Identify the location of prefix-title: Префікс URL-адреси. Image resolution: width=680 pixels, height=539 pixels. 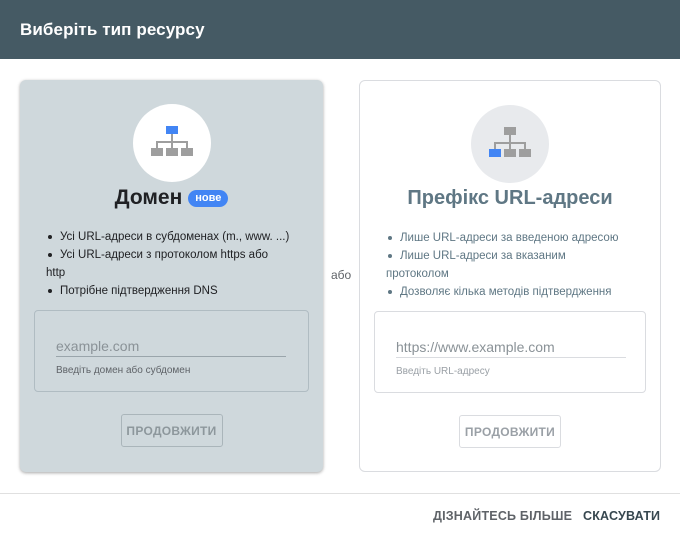
(510, 198).